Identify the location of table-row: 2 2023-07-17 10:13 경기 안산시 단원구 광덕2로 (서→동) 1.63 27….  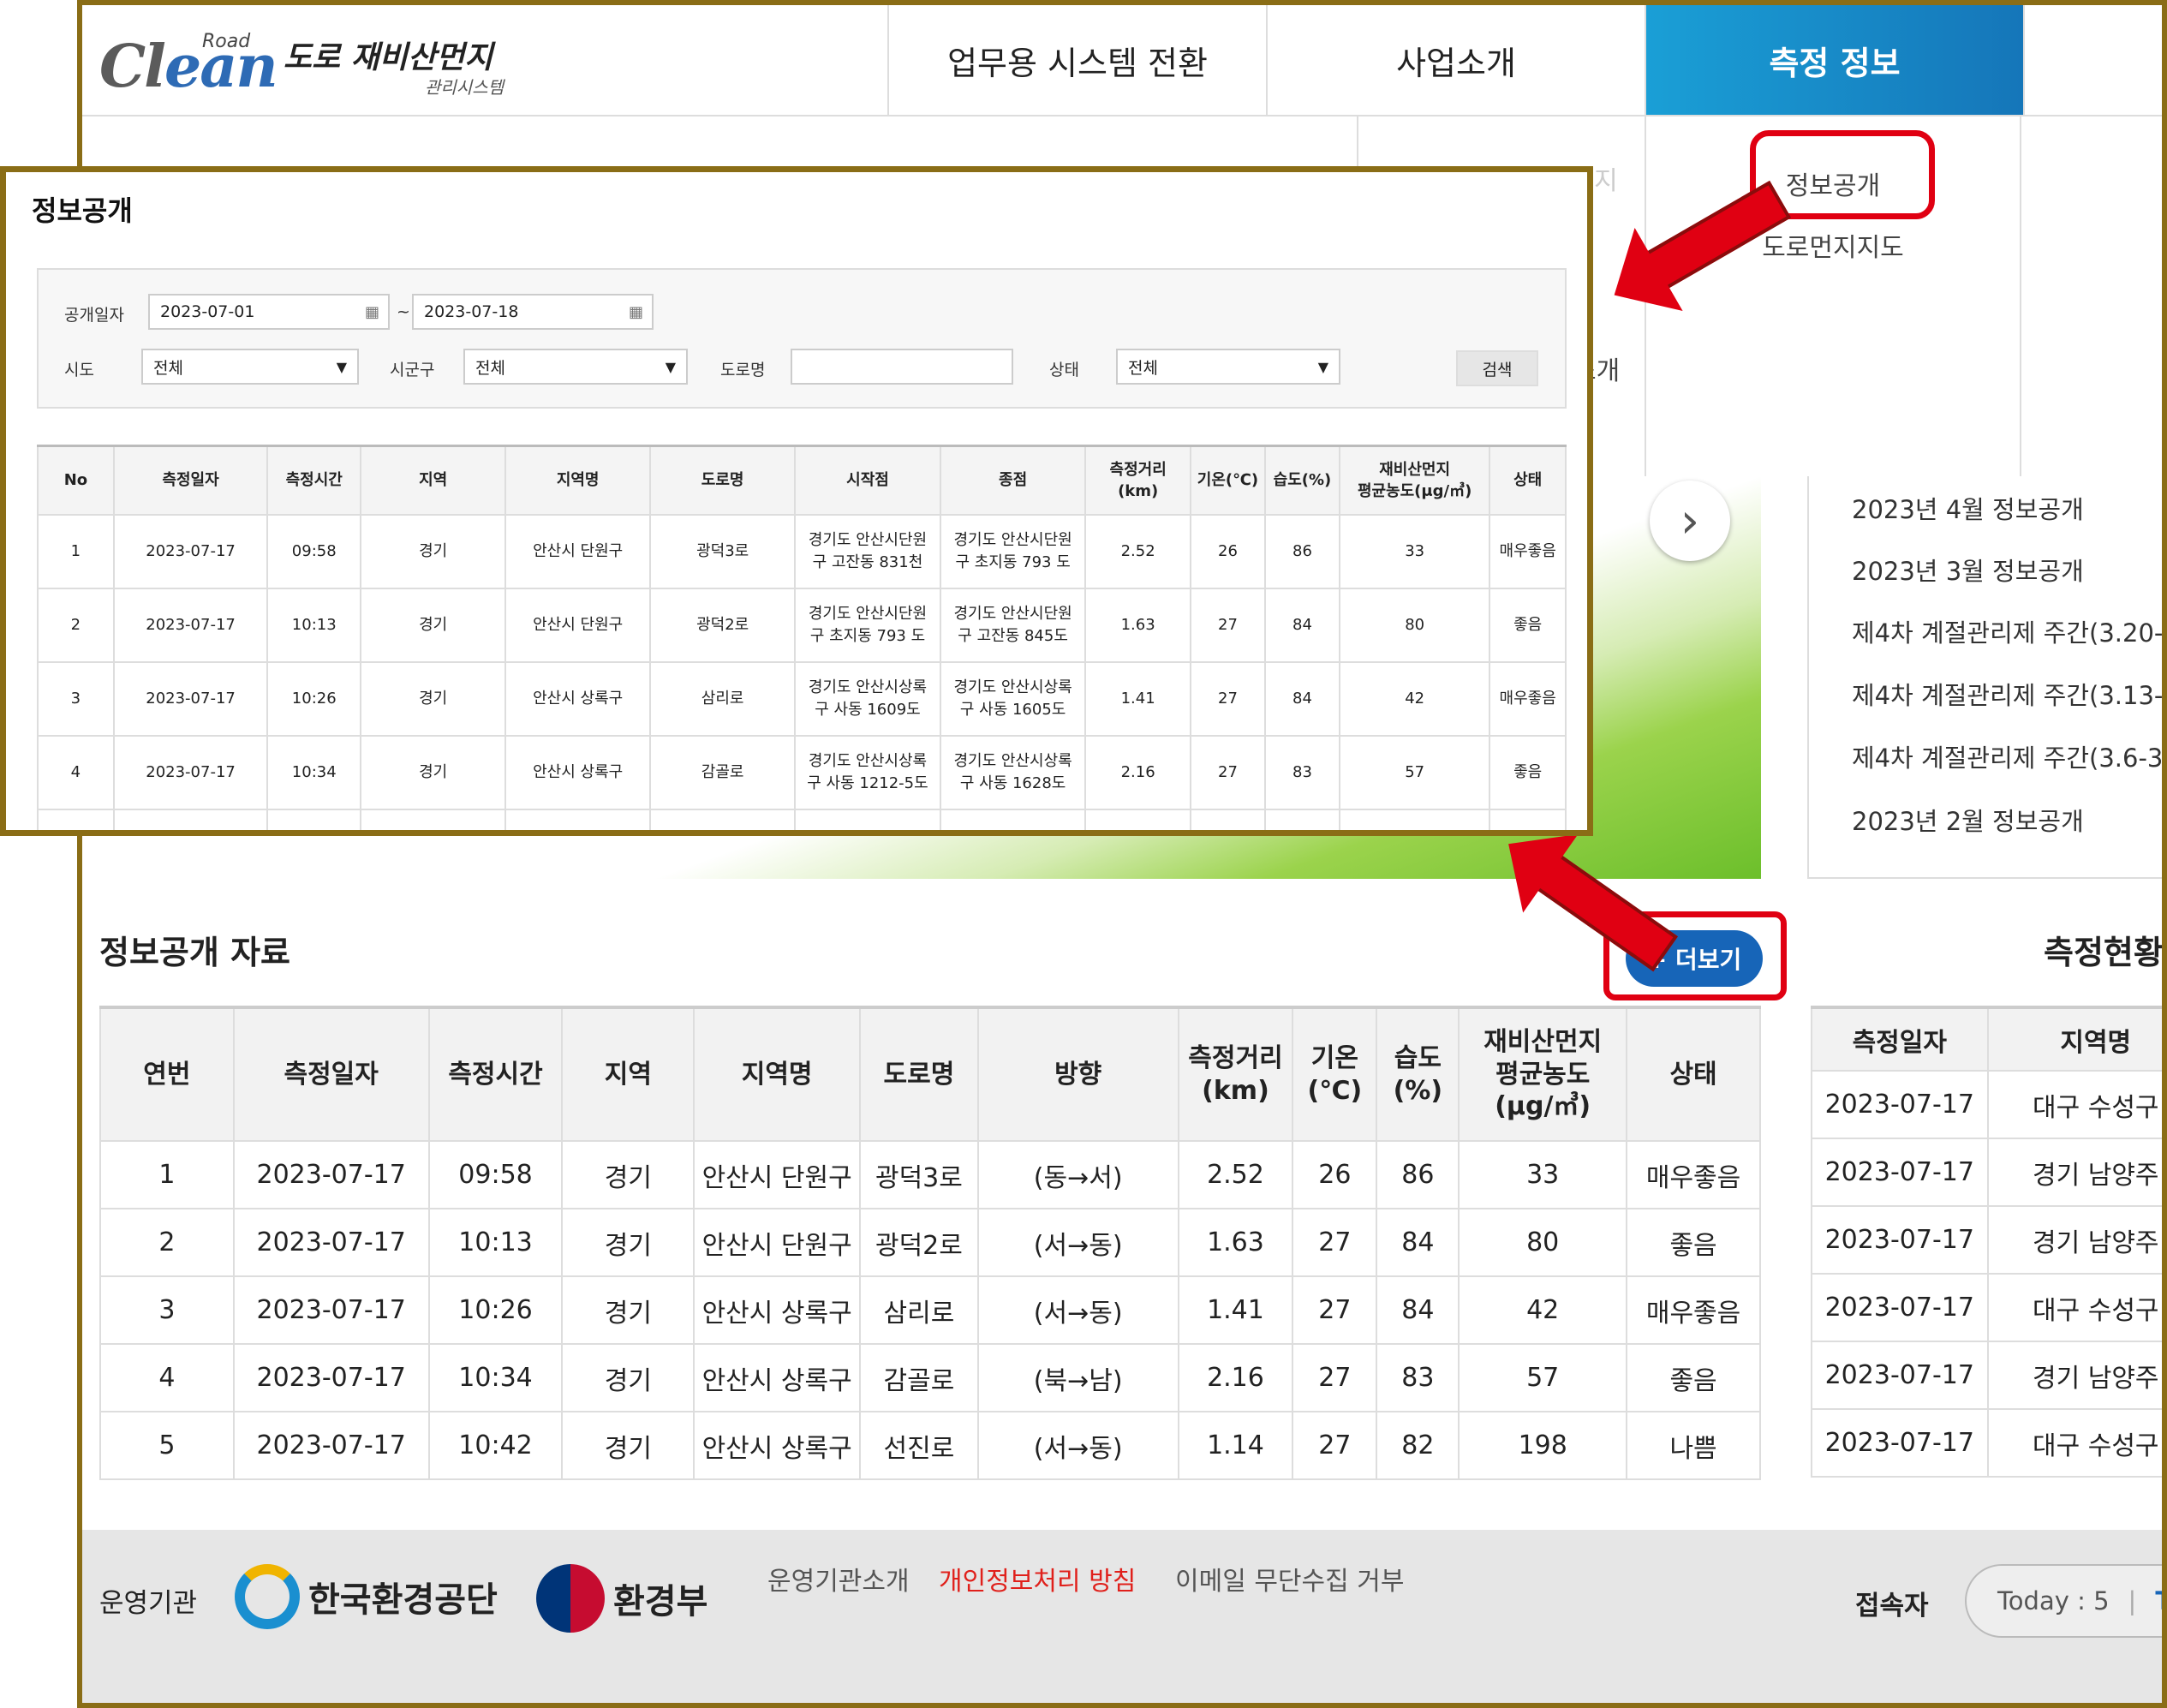
(930, 1242).